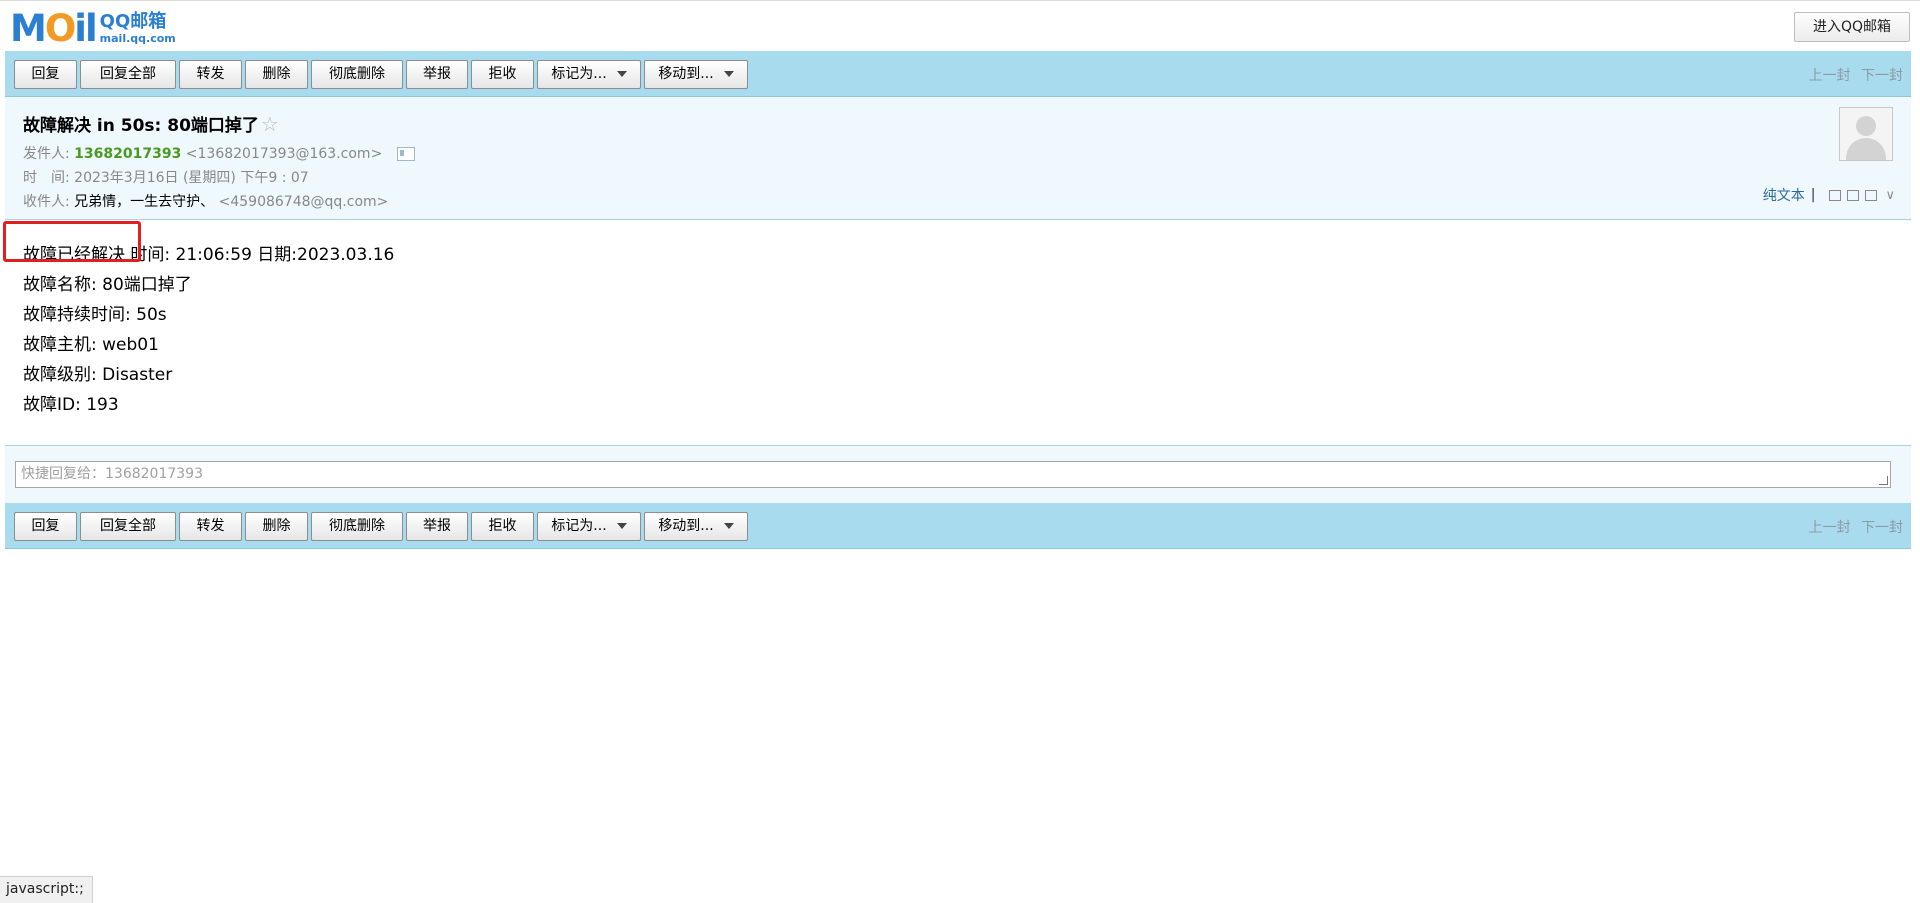 The height and width of the screenshot is (903, 1920). Describe the element at coordinates (72, 241) in the screenshot. I see `red-highlight-box` at that location.